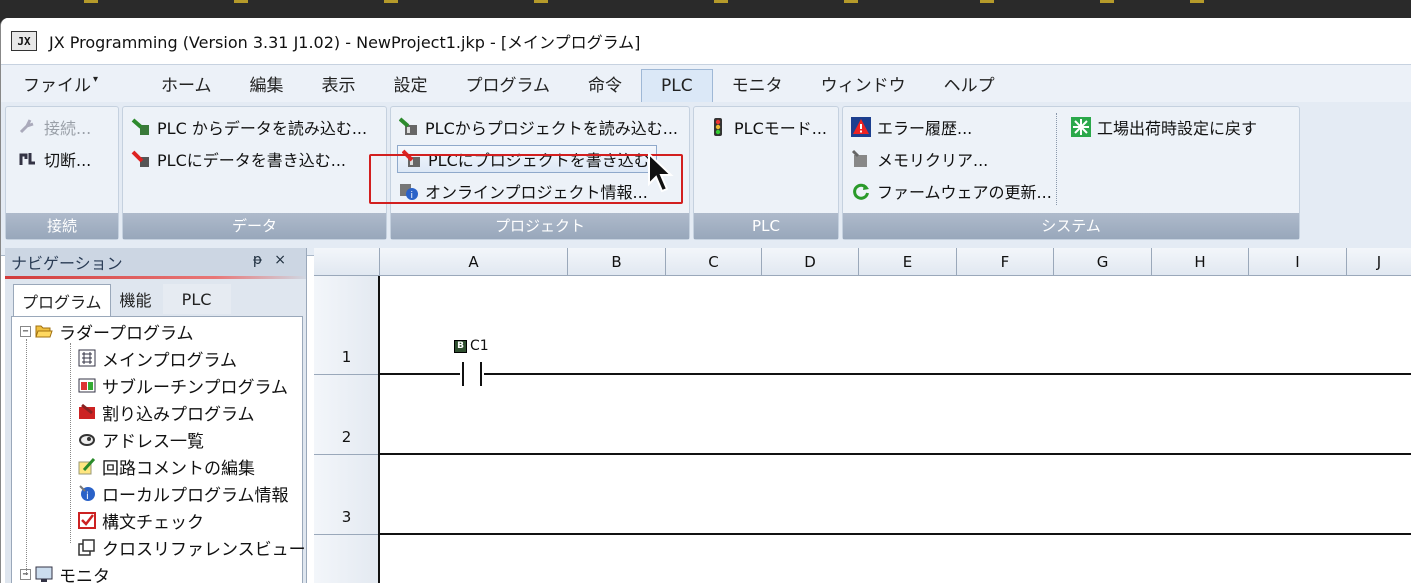 The width and height of the screenshot is (1411, 583). What do you see at coordinates (1103, 262) in the screenshot?
I see `column-header-g: G` at bounding box center [1103, 262].